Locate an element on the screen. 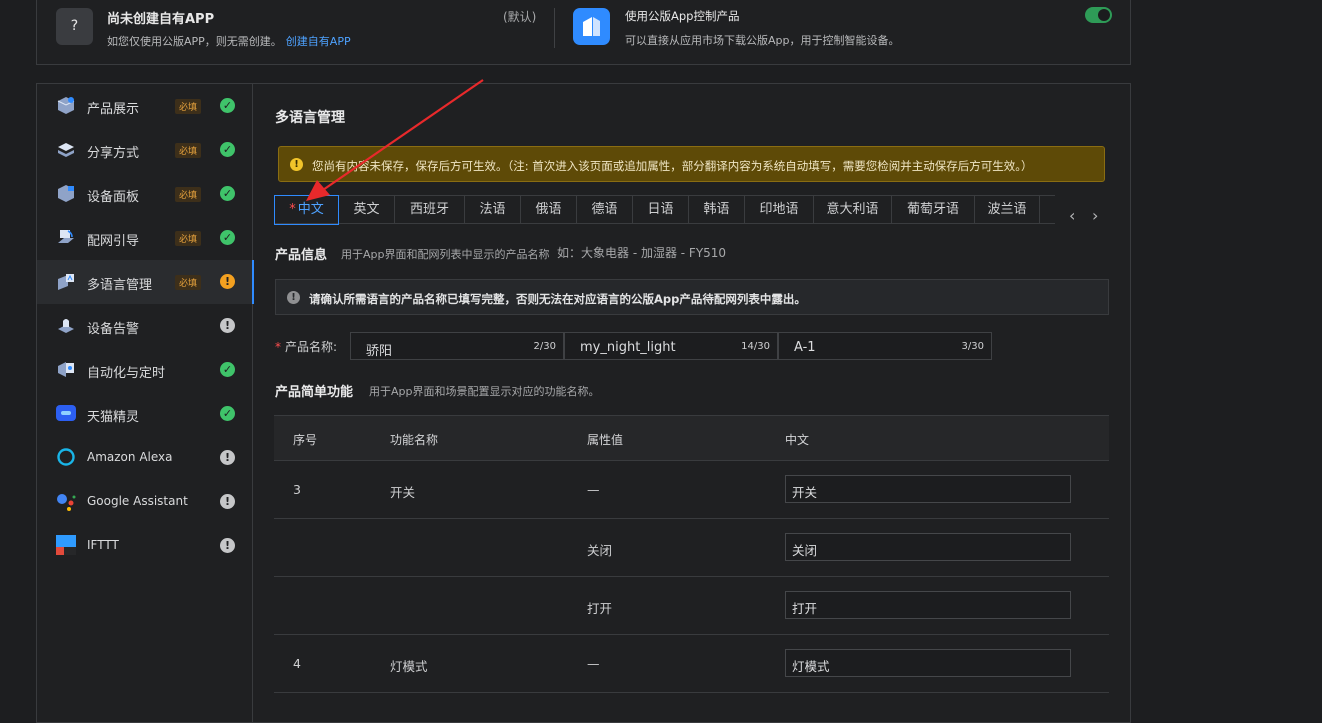 Image resolution: width=1322 pixels, height=723 pixels. sidebar-item-label: 产品展示 is located at coordinates (113, 109).